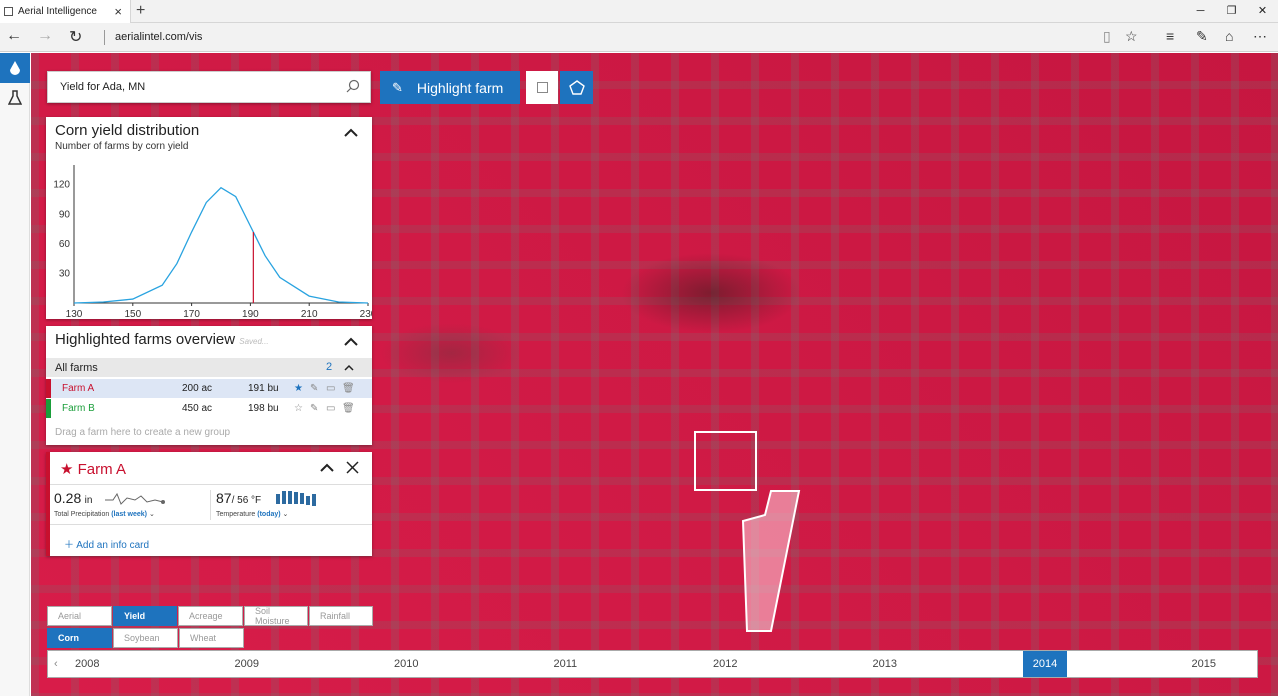  What do you see at coordinates (276, 616) in the screenshot?
I see `layer-soil-moisture-button: Soil Moisture` at bounding box center [276, 616].